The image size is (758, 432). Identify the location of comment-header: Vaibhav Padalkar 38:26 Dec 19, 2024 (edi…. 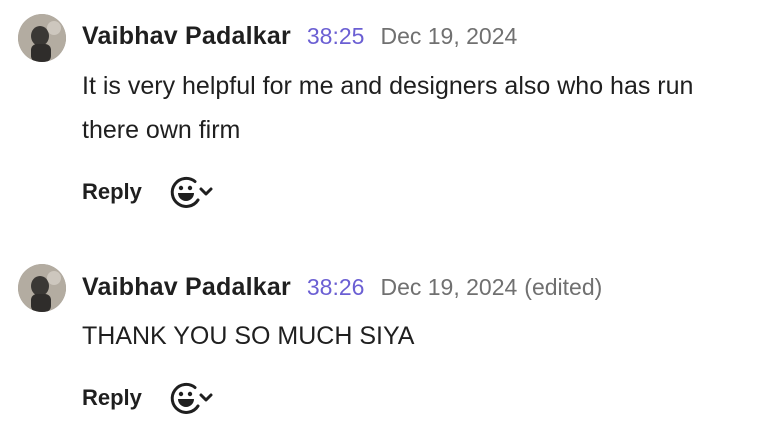
(342, 288).